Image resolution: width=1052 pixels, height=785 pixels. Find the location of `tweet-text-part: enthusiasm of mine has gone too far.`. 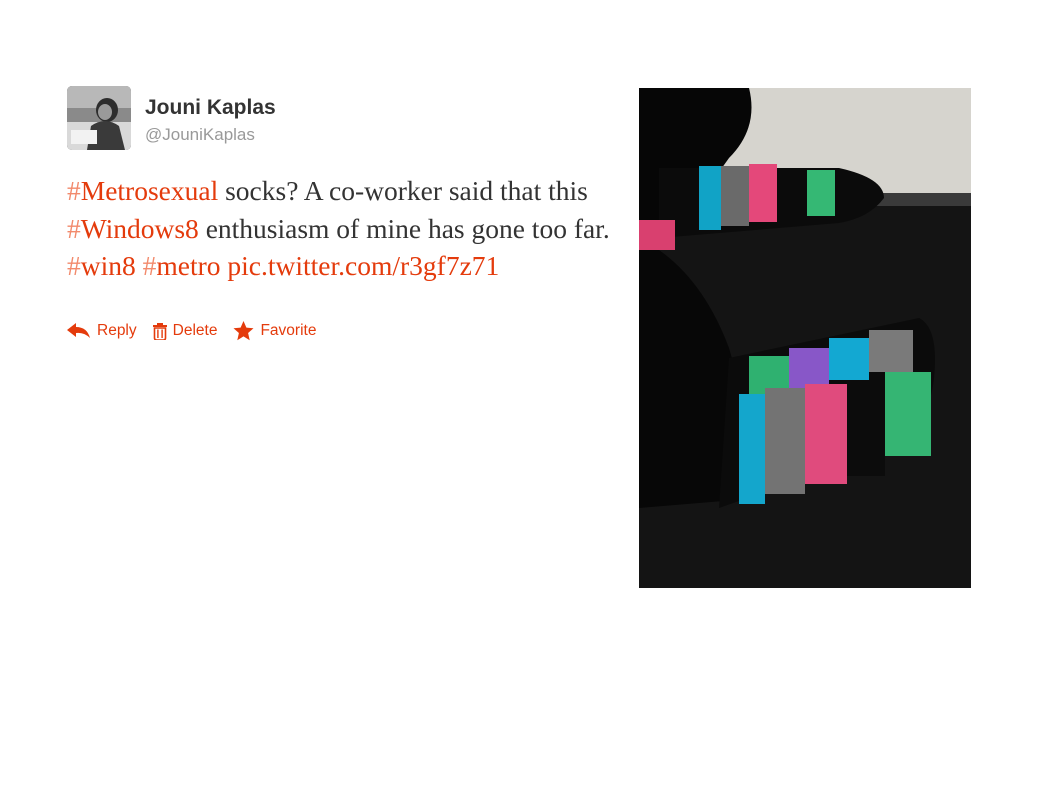

tweet-text-part: enthusiasm of mine has gone too far. is located at coordinates (404, 228).